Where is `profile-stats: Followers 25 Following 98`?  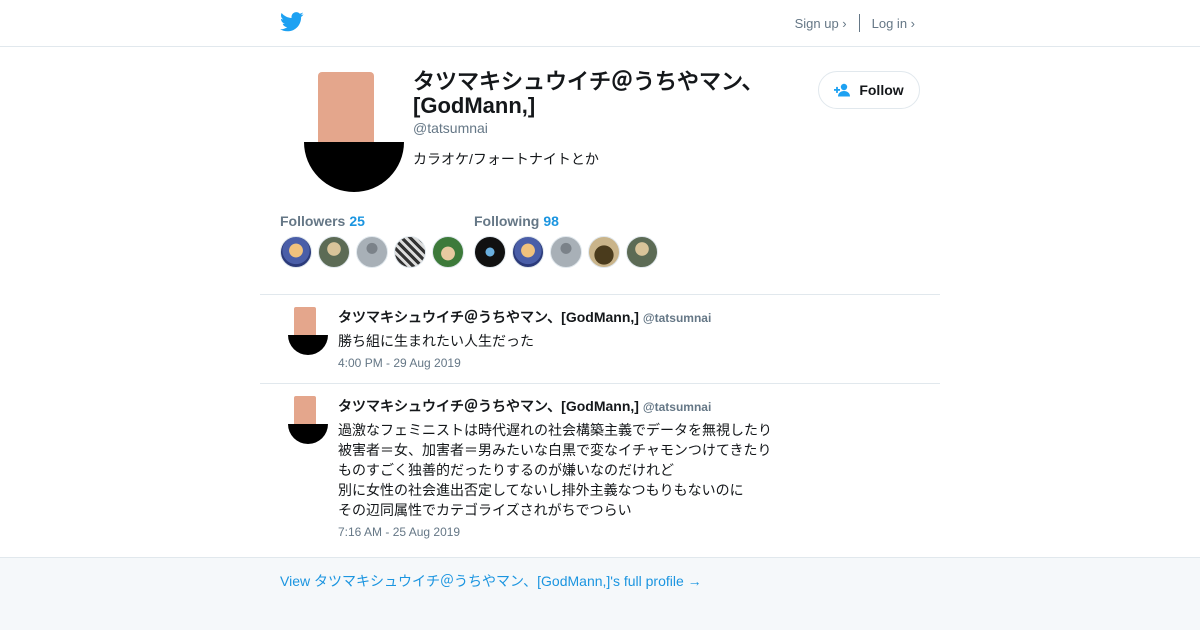 profile-stats: Followers 25 Following 98 is located at coordinates (600, 243).